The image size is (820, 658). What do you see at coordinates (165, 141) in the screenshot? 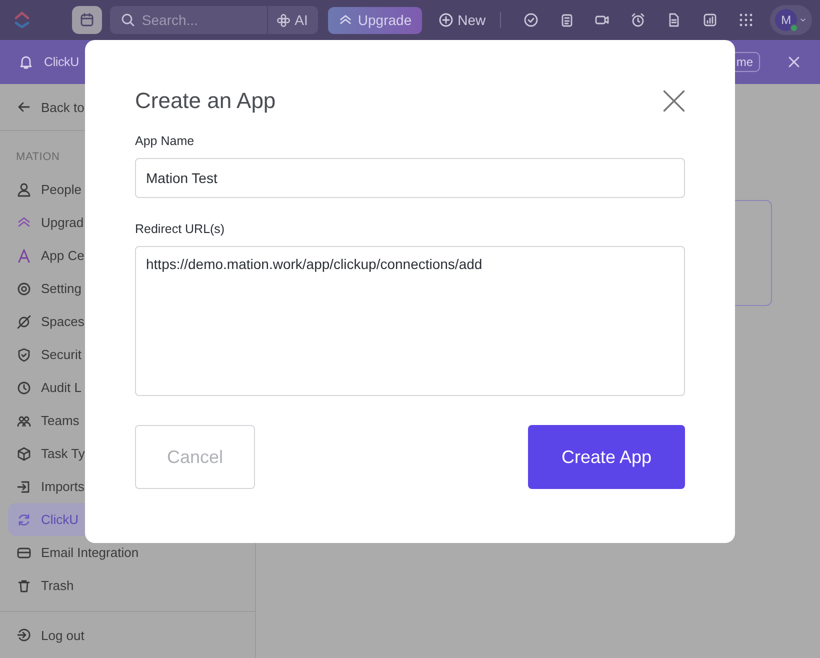
I see `field-label: App Name` at bounding box center [165, 141].